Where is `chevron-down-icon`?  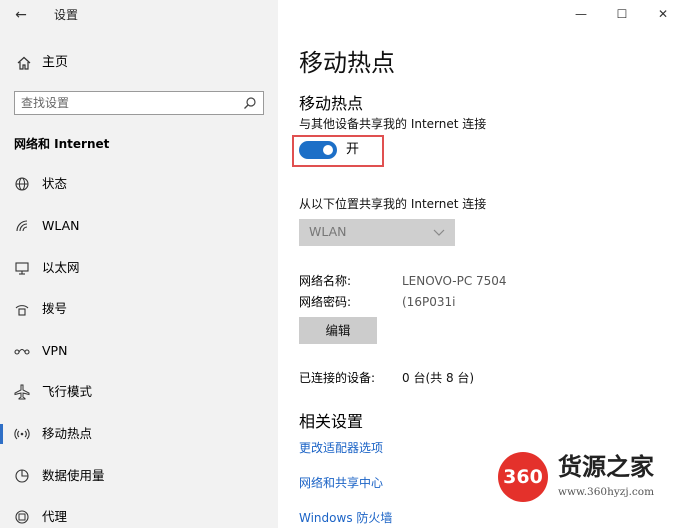 chevron-down-icon is located at coordinates (439, 232).